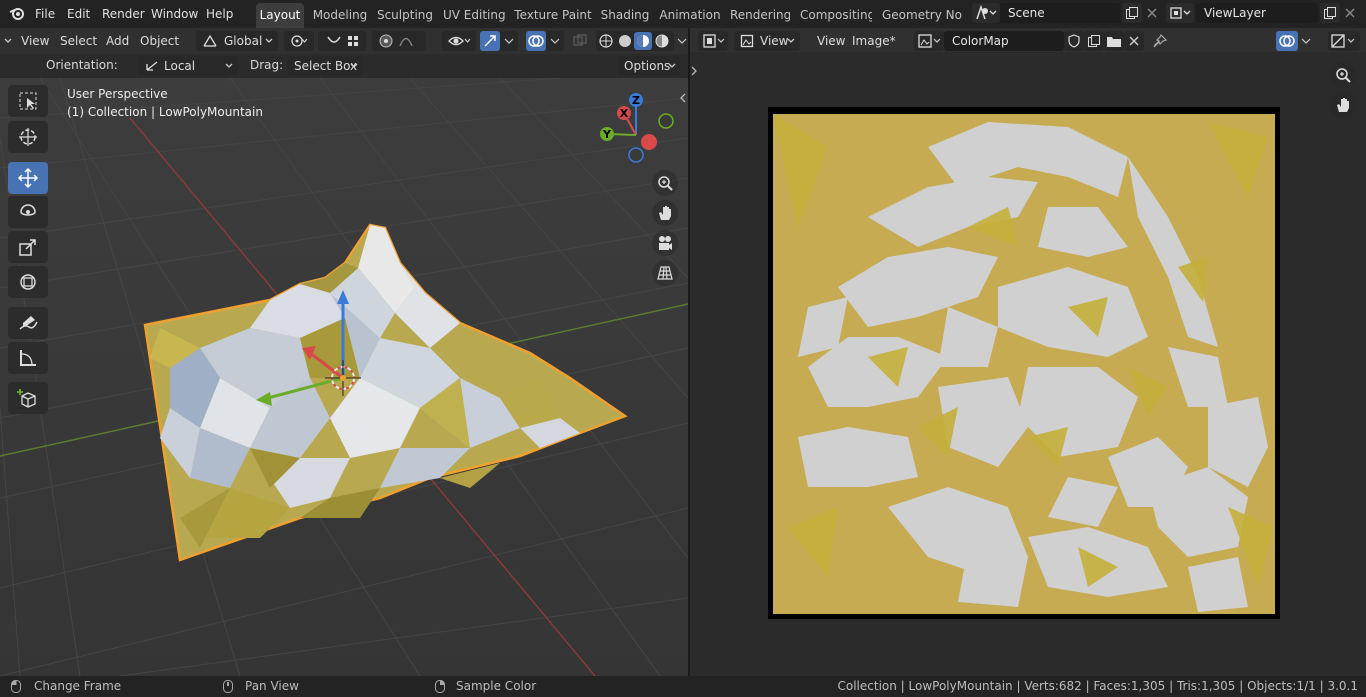 The image size is (1366, 697). I want to click on render-layers-icon, so click(1180, 13).